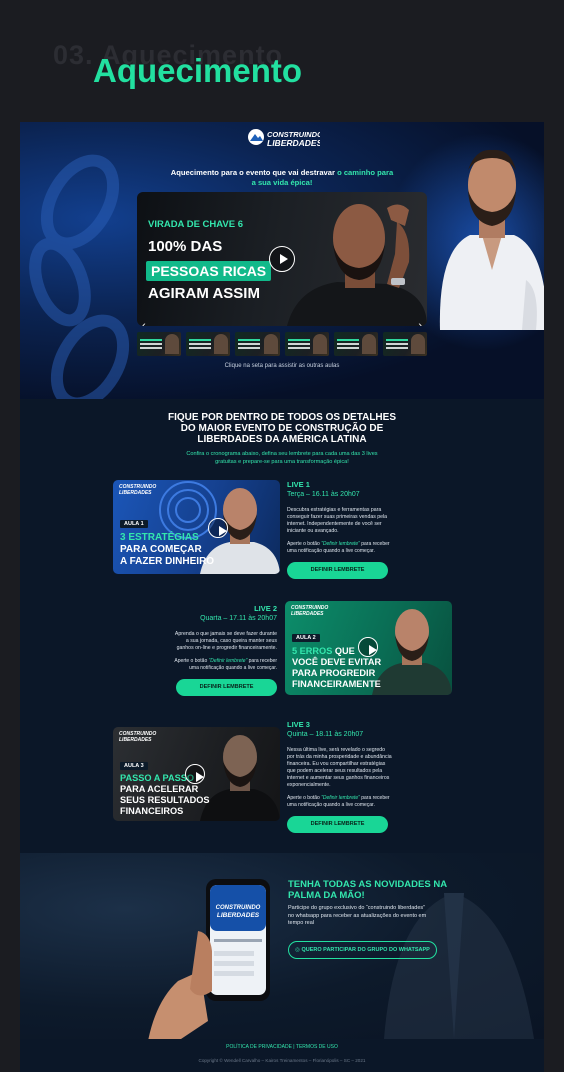 The width and height of the screenshot is (564, 1072). I want to click on phone-logo-line1: CONSTRUINDO, so click(238, 908).